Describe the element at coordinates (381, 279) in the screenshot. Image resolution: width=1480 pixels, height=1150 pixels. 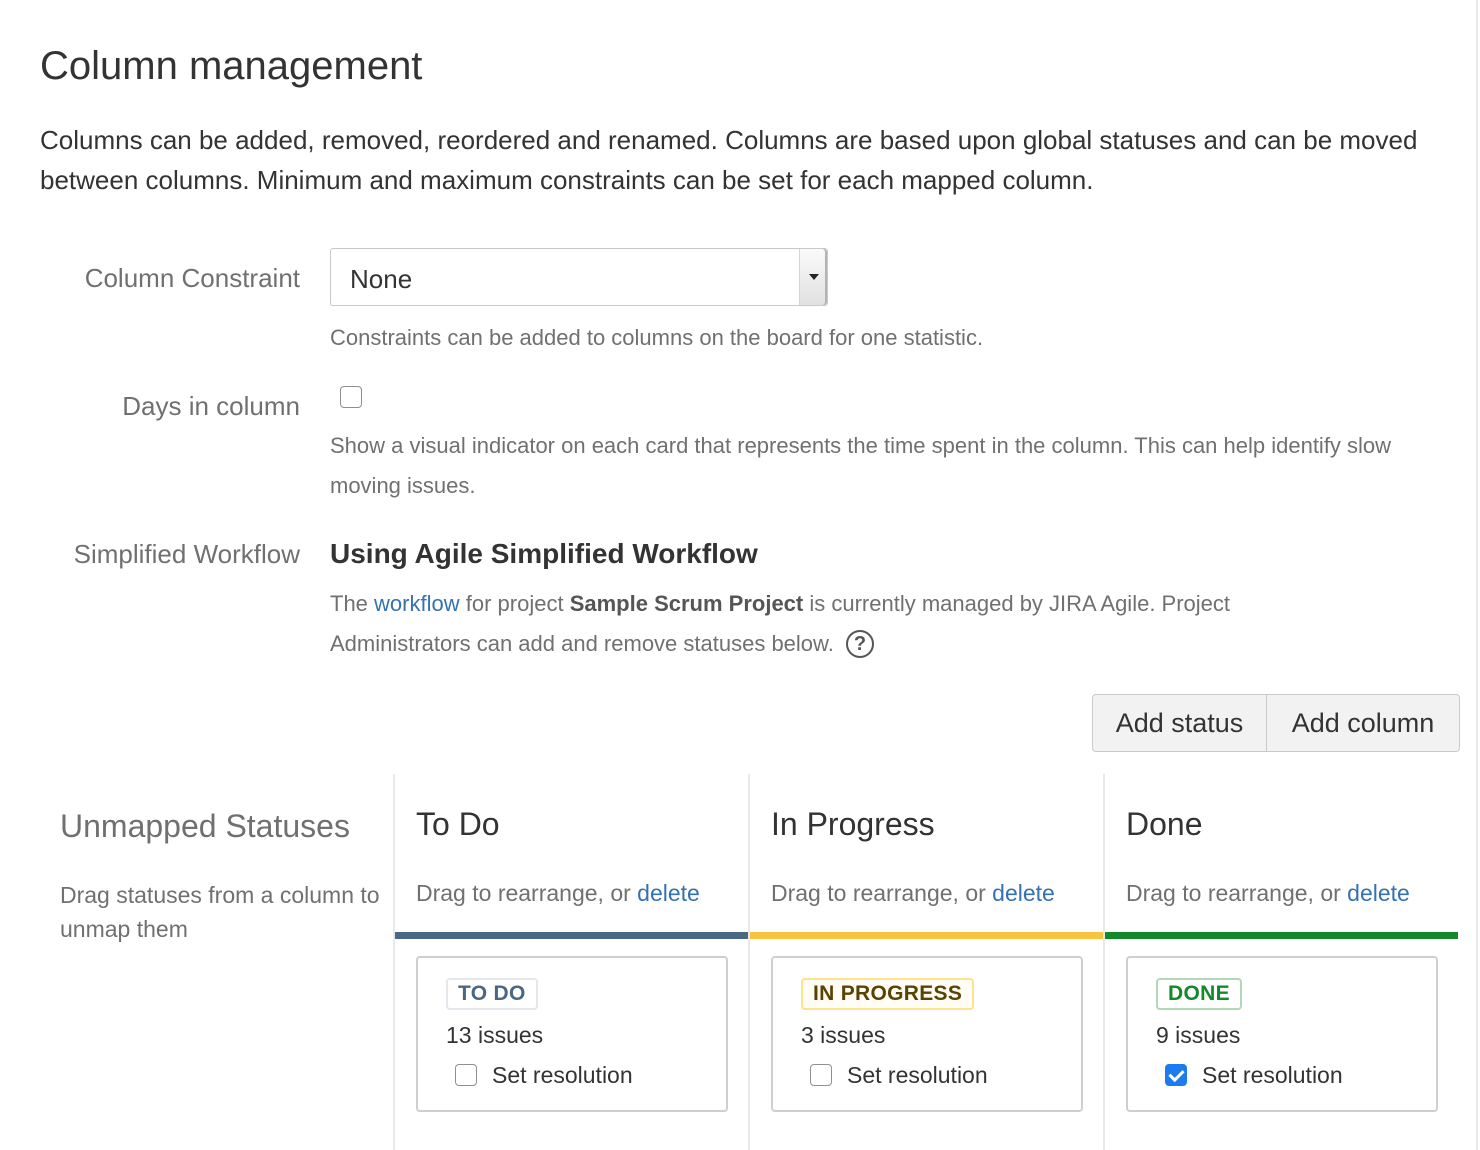
I see `column-constraint-value: None` at that location.